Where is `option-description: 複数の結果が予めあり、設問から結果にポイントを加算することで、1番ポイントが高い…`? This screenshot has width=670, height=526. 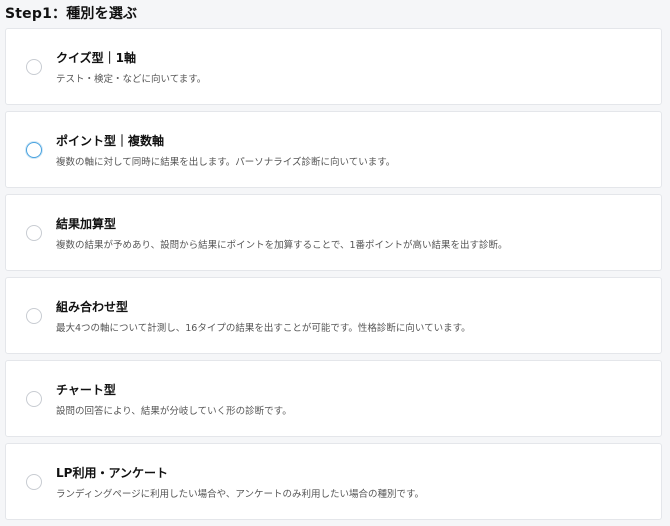 option-description: 複数の結果が予めあり、設問から結果にポイントを加算することで、1番ポイントが高い… is located at coordinates (282, 245).